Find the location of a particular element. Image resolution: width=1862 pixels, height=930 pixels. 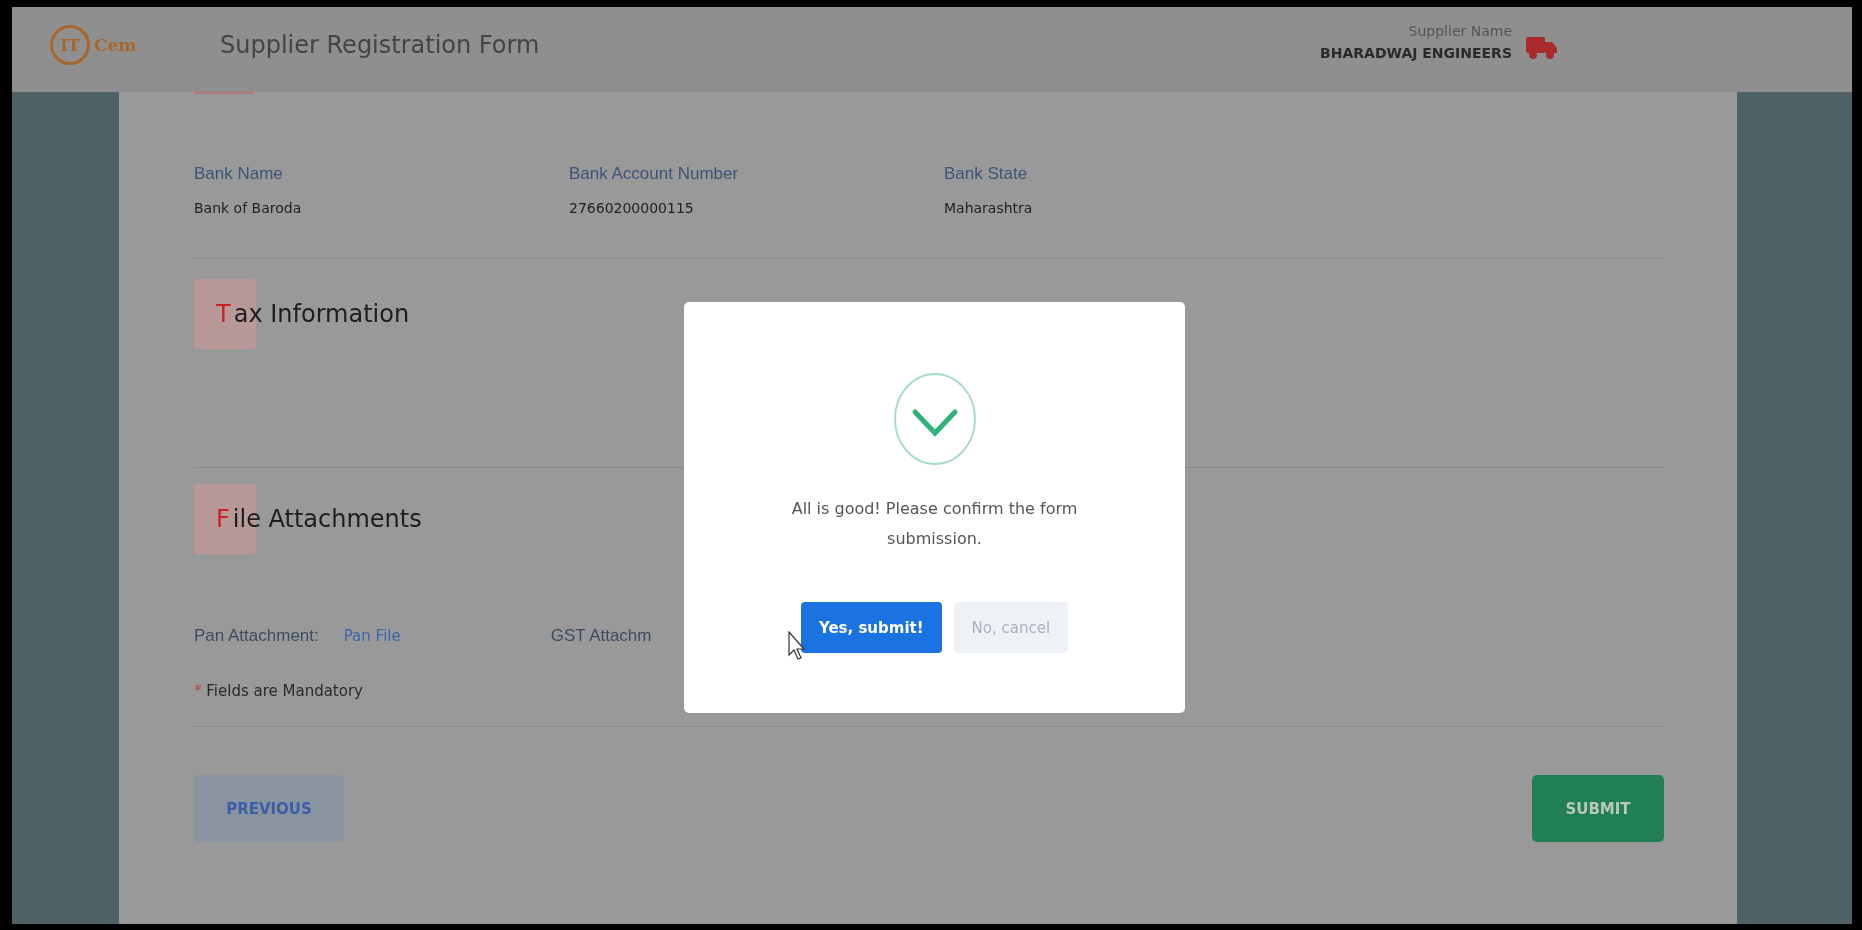

cancel-button: No, cancel is located at coordinates (1011, 627).